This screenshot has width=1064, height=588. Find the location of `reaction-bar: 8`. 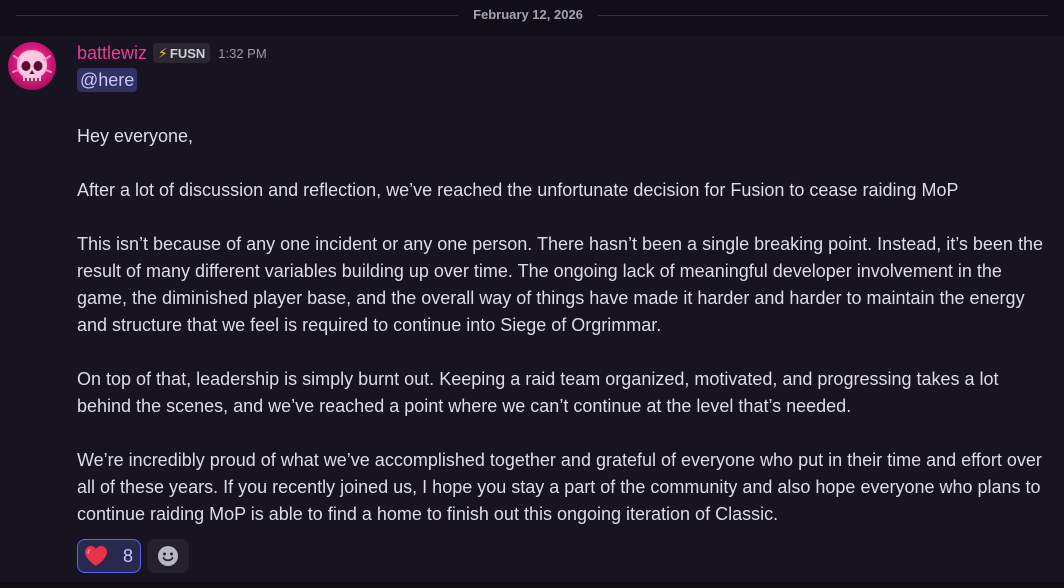

reaction-bar: 8 is located at coordinates (133, 556).